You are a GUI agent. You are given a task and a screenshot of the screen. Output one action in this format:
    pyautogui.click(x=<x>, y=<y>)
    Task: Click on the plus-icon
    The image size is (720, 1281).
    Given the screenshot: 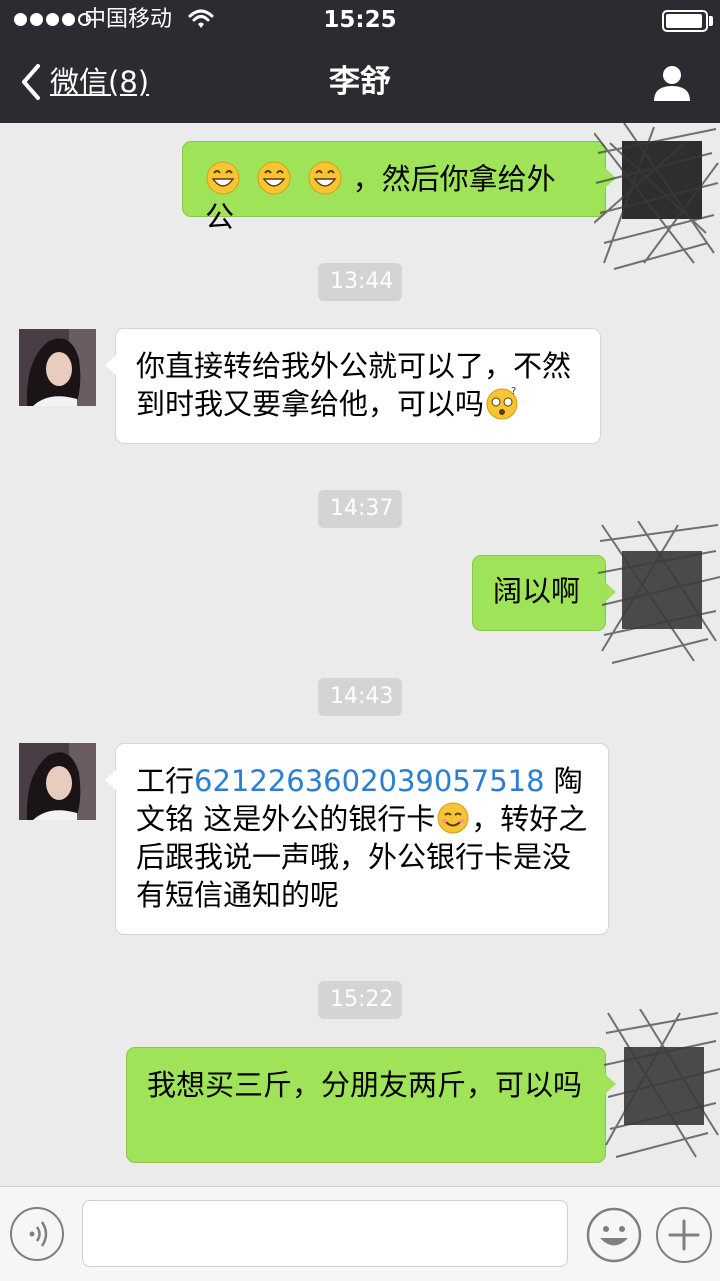 What is the action you would take?
    pyautogui.click(x=684, y=1235)
    